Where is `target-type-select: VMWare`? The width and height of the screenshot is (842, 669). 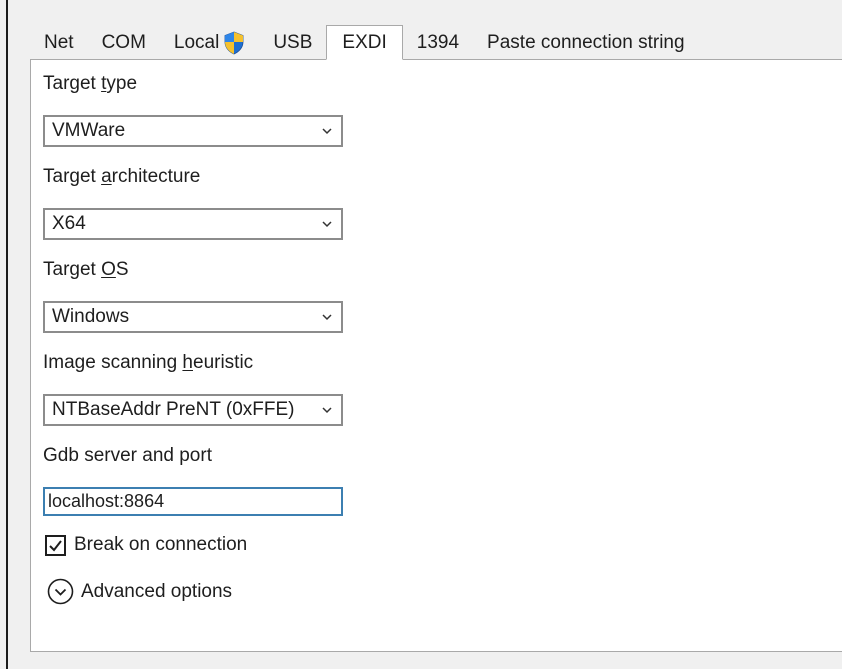 target-type-select: VMWare is located at coordinates (193, 131).